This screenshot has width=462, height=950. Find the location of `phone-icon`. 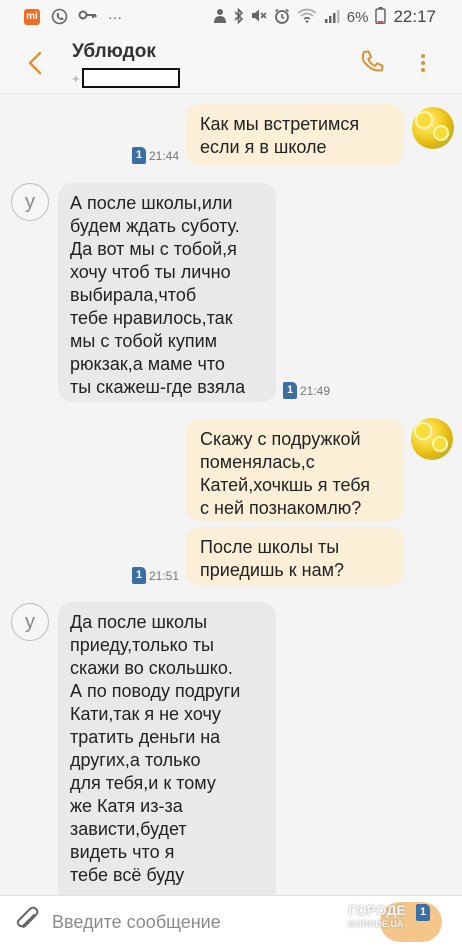

phone-icon is located at coordinates (372, 61).